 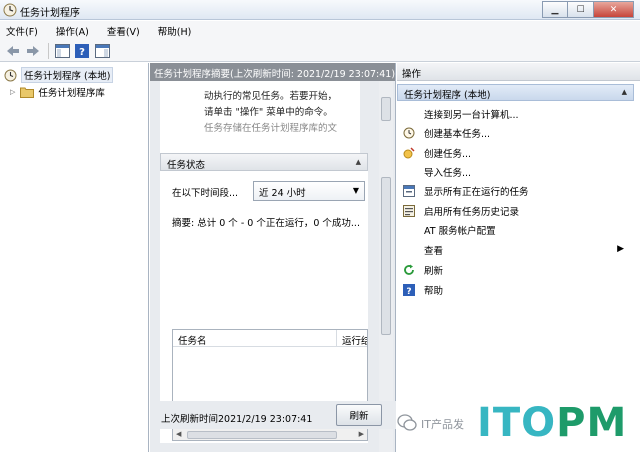 What do you see at coordinates (352, 338) in the screenshot?
I see `column-header-result: 运行结` at bounding box center [352, 338].